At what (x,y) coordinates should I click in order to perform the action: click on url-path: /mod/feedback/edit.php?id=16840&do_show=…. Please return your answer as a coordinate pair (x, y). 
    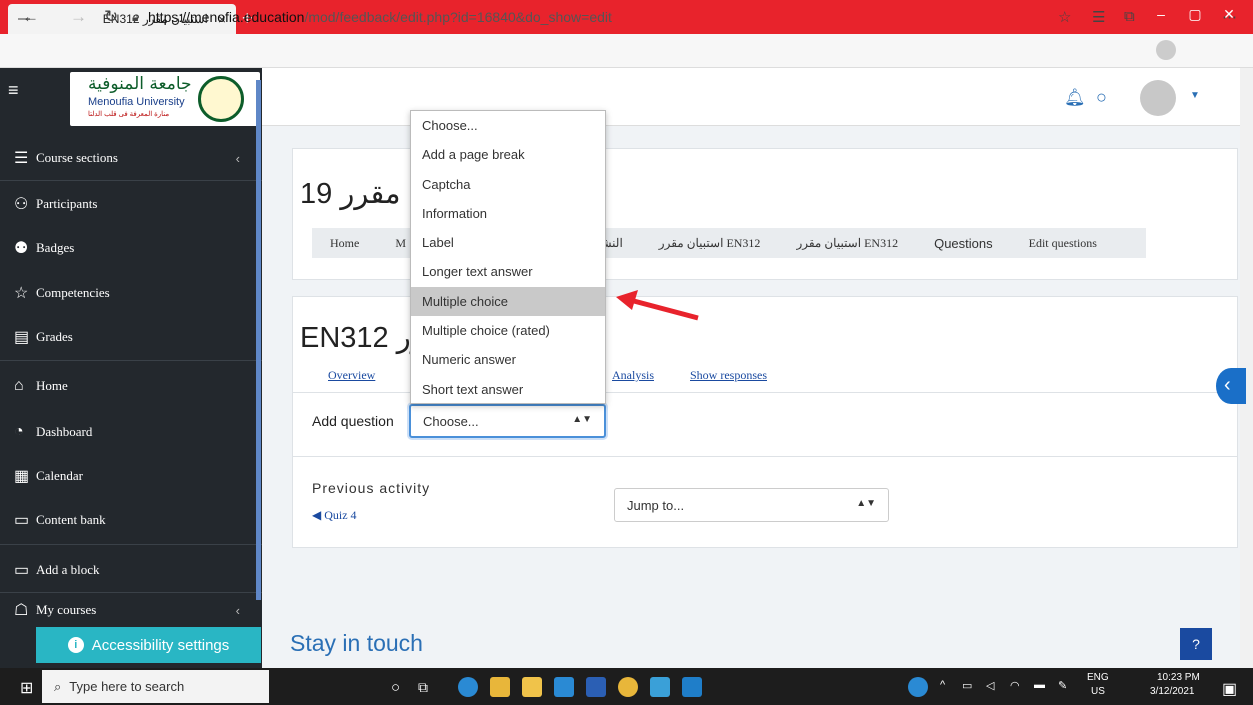
    Looking at the image, I should click on (458, 17).